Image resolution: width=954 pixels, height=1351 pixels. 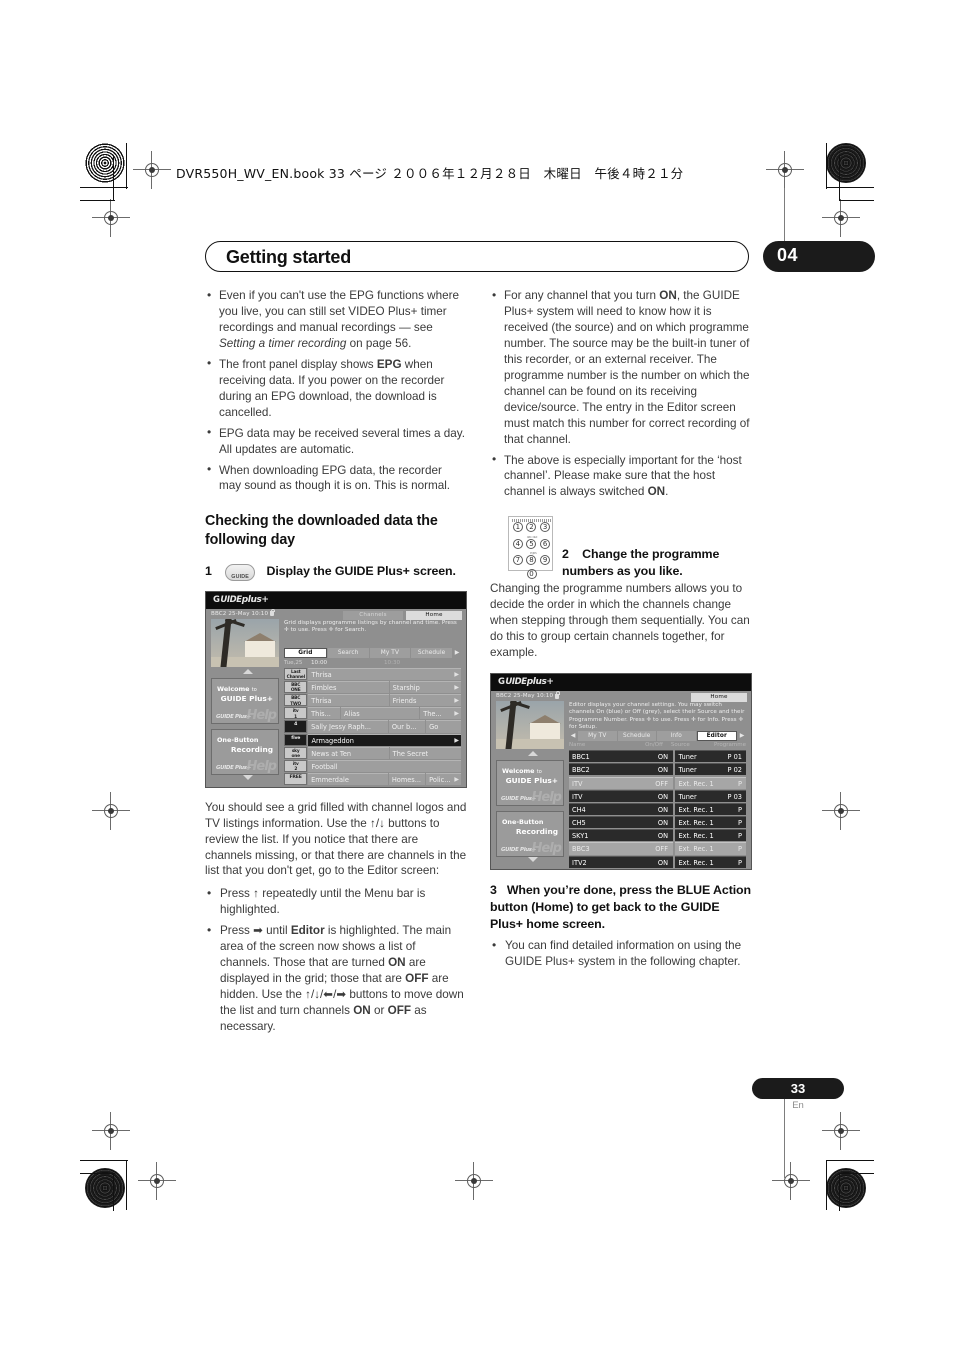 I want to click on grid-menu-bar: Grid Search My TV Schedule ▶, so click(x=372, y=652).